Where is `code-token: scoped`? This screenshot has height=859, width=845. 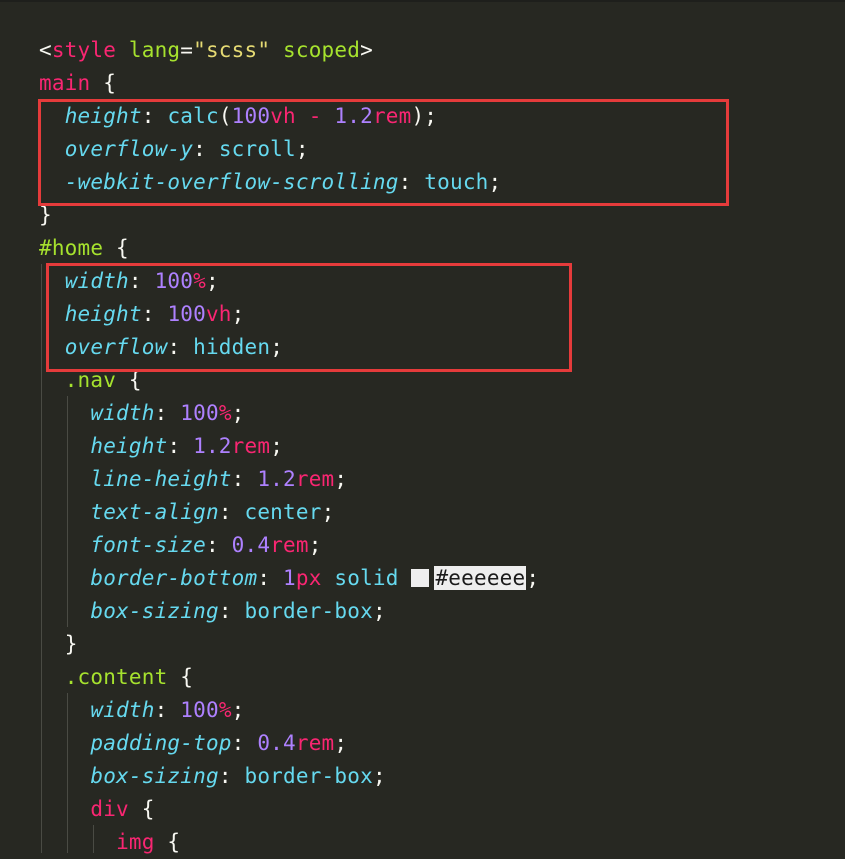
code-token: scoped is located at coordinates (322, 50).